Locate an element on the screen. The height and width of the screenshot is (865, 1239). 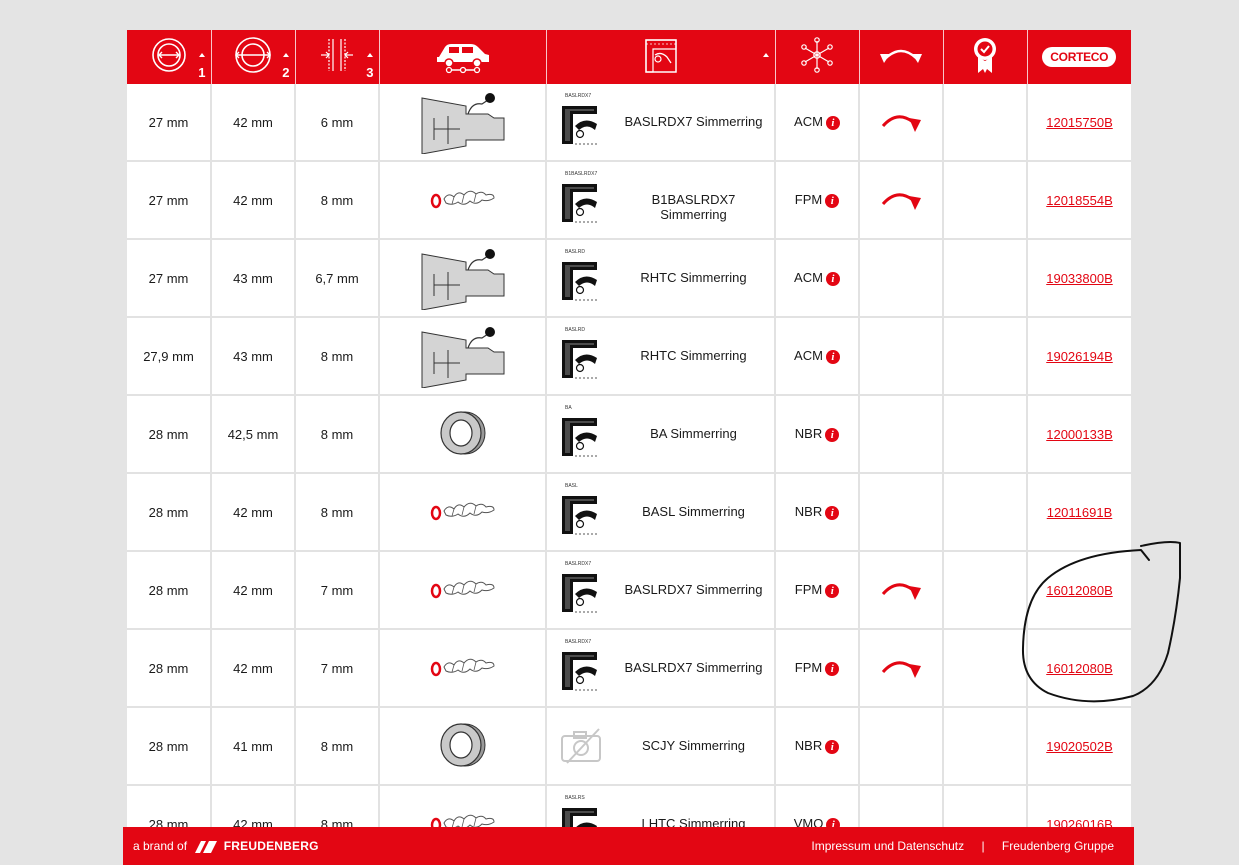
outer-diameter-icon is located at coordinates (253, 57).